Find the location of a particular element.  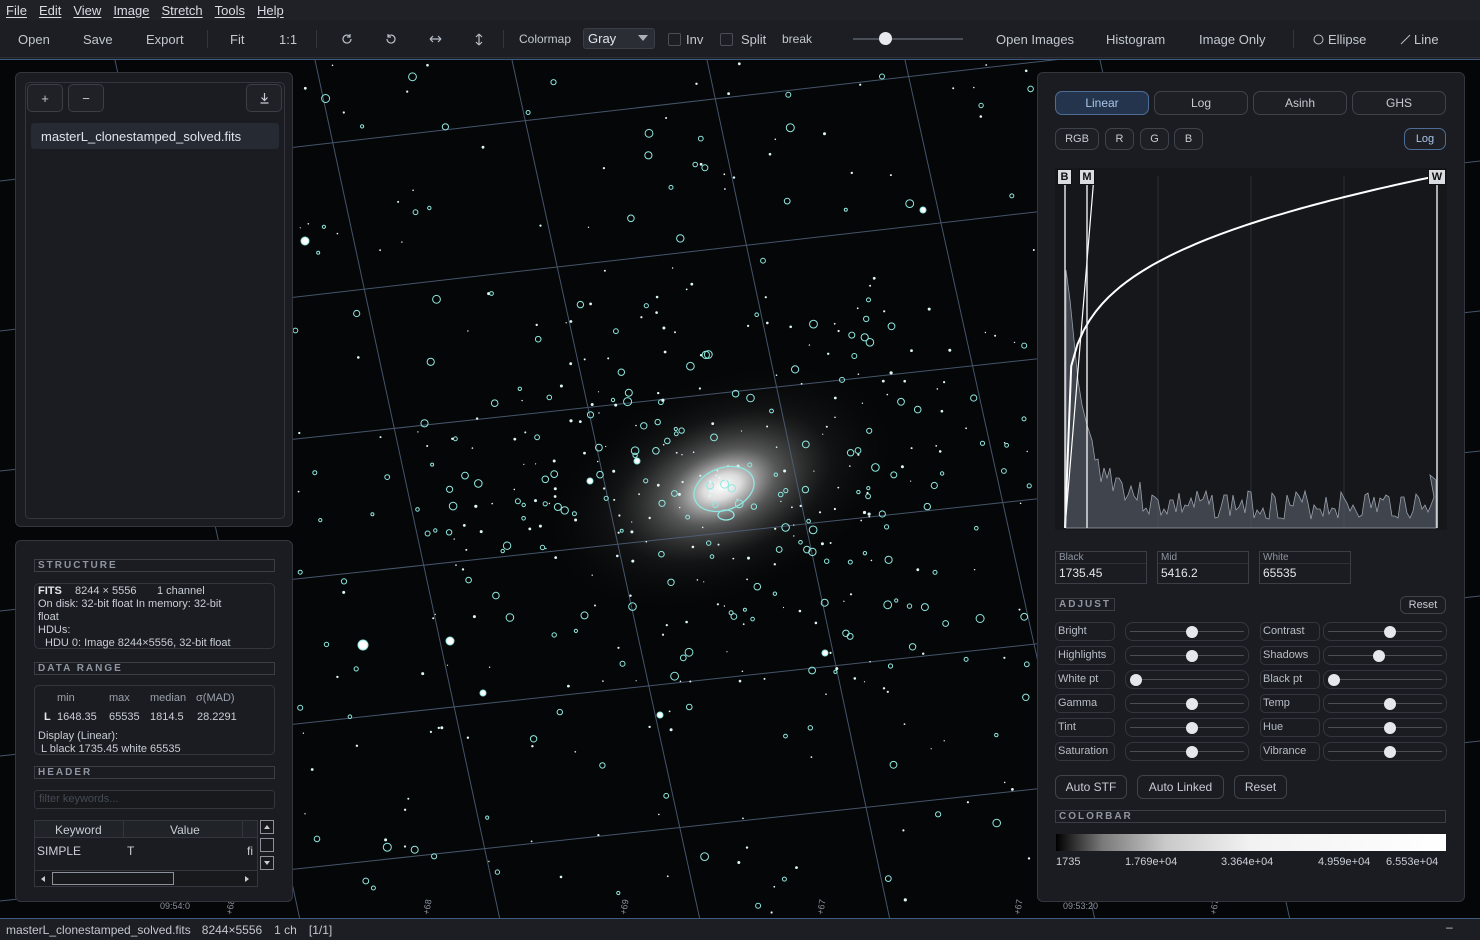

image-only-button: Image Only is located at coordinates (1232, 39).